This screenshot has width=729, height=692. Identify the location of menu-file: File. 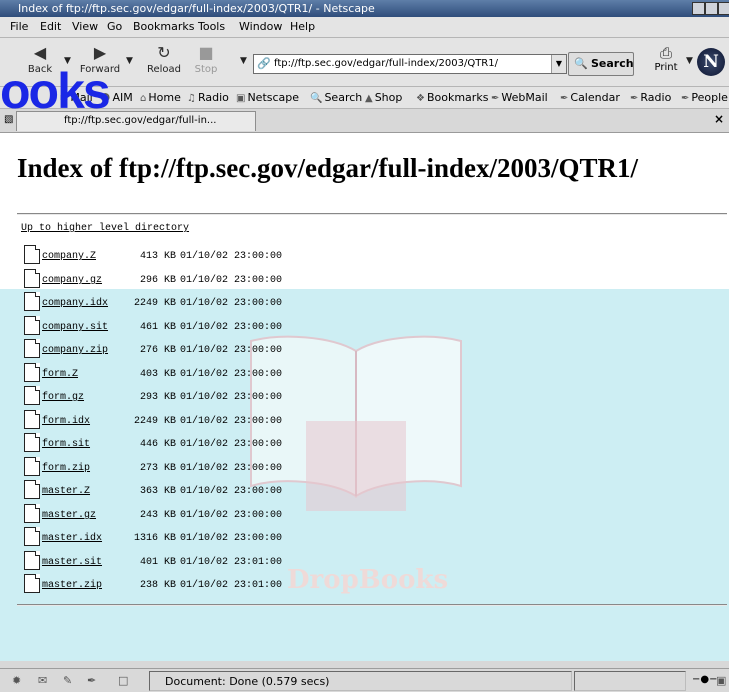
(19, 26).